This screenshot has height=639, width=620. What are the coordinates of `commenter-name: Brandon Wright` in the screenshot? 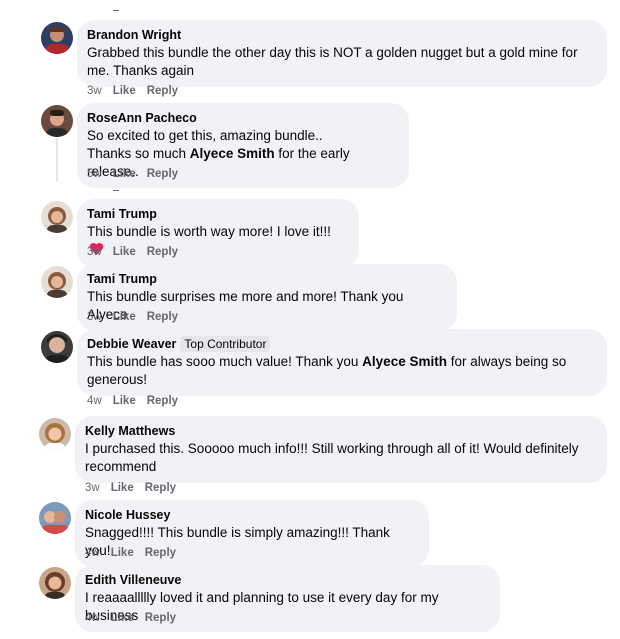 It's located at (134, 35).